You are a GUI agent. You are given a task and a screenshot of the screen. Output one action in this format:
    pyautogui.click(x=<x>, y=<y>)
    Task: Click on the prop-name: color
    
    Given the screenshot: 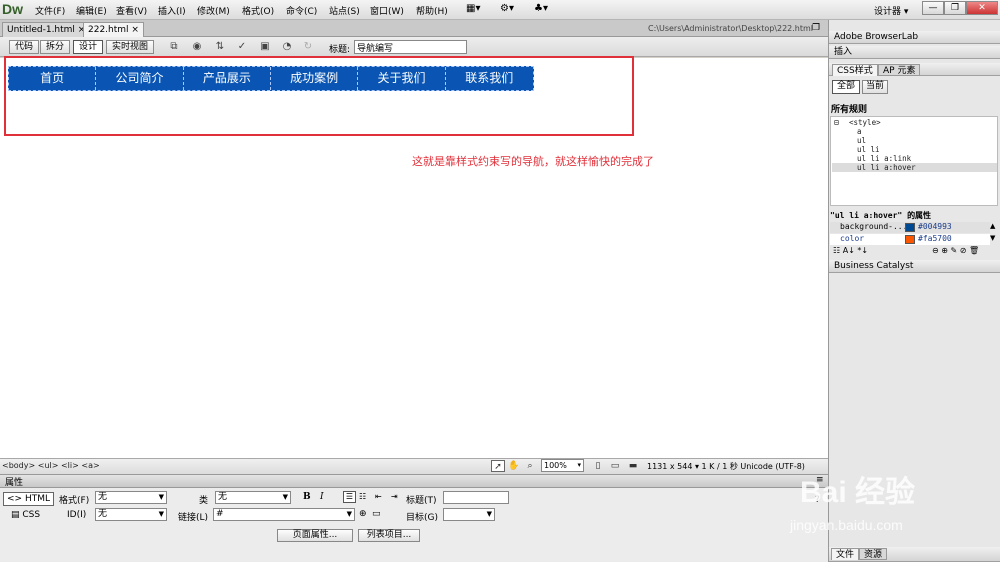 What is the action you would take?
    pyautogui.click(x=852, y=238)
    